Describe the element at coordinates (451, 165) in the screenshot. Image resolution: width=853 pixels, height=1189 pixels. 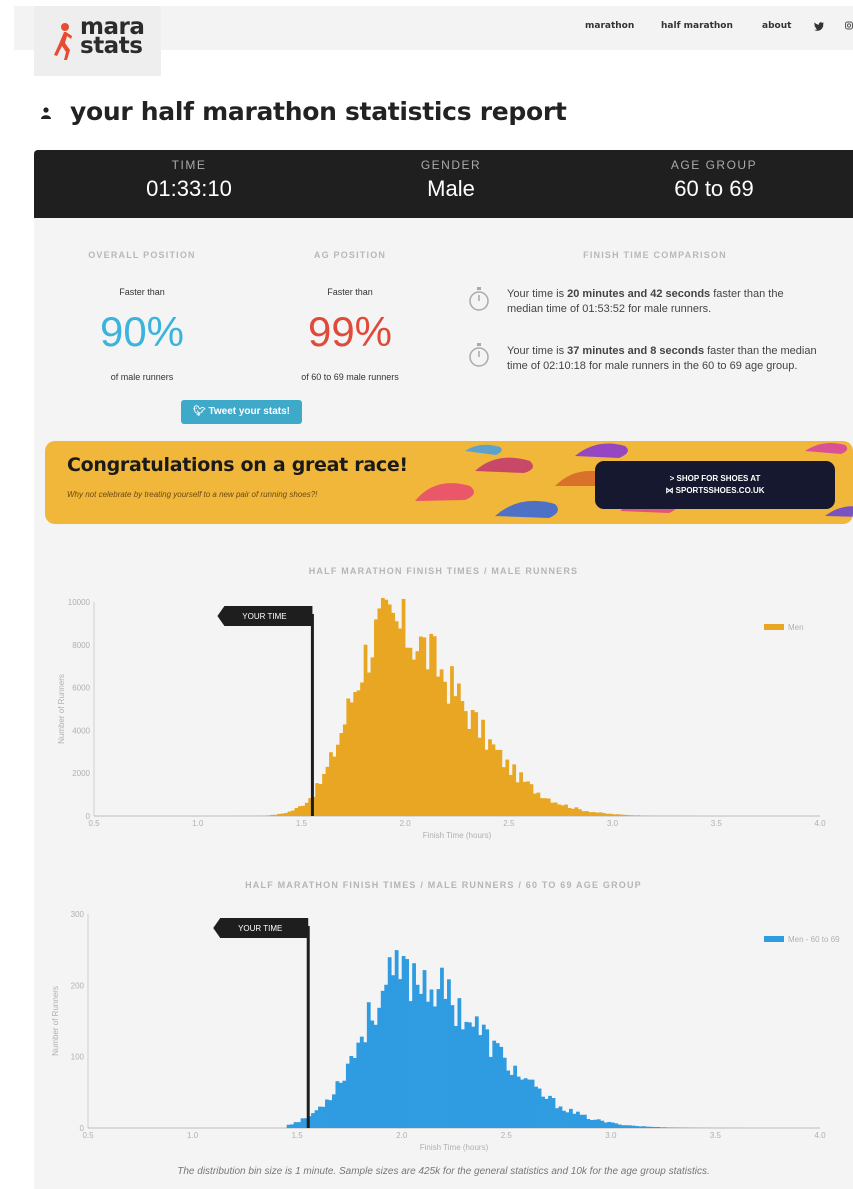
I see `gender-label: GENDER` at that location.